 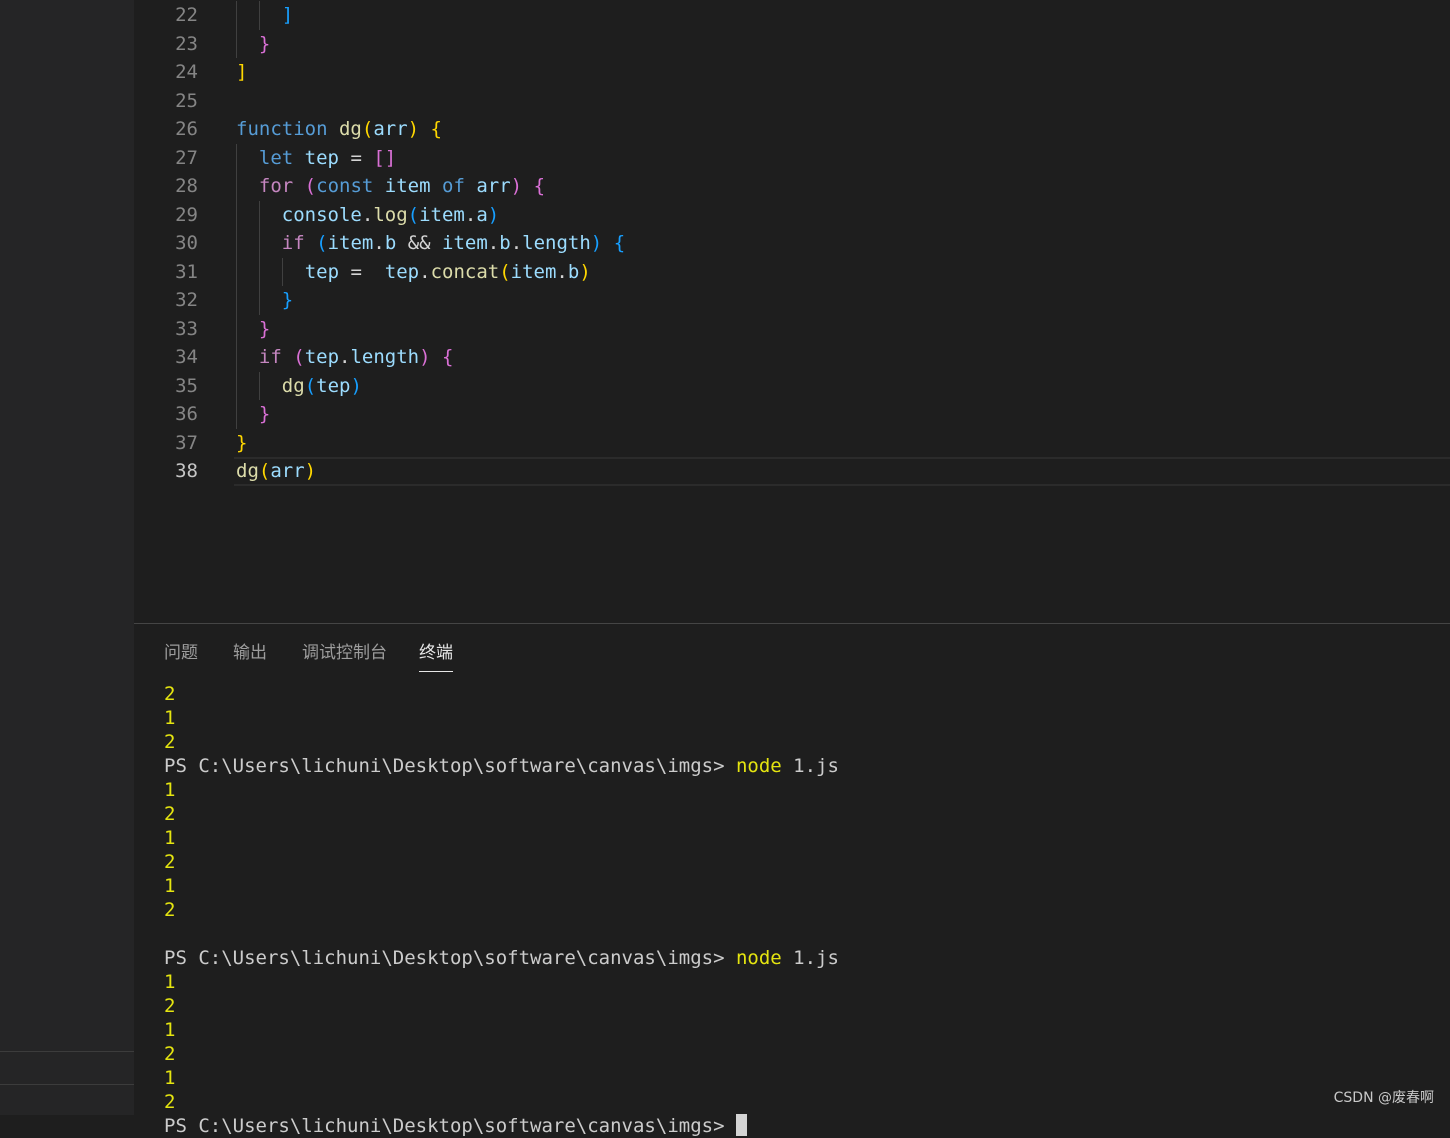 I want to click on code-token: b, so click(x=390, y=243).